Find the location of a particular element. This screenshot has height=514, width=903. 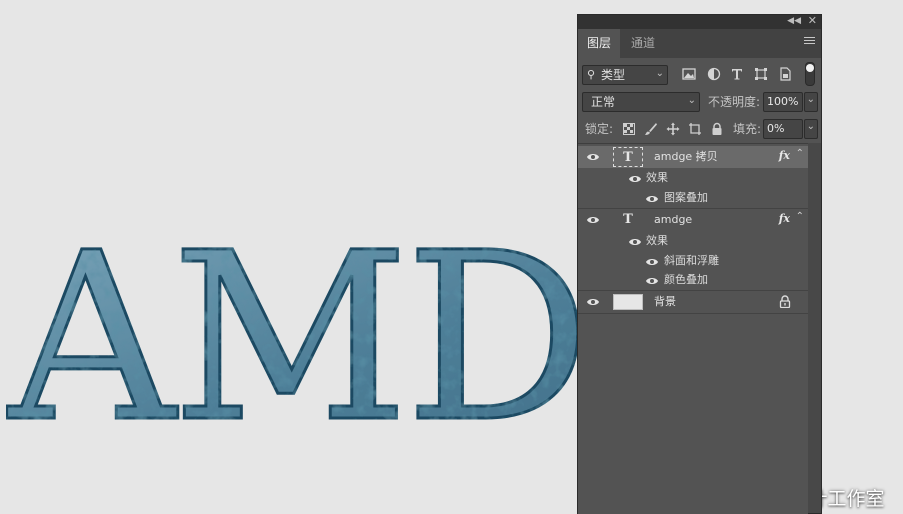

lock-row: 锁定: 填充: 0% ⌄ is located at coordinates (700, 129).